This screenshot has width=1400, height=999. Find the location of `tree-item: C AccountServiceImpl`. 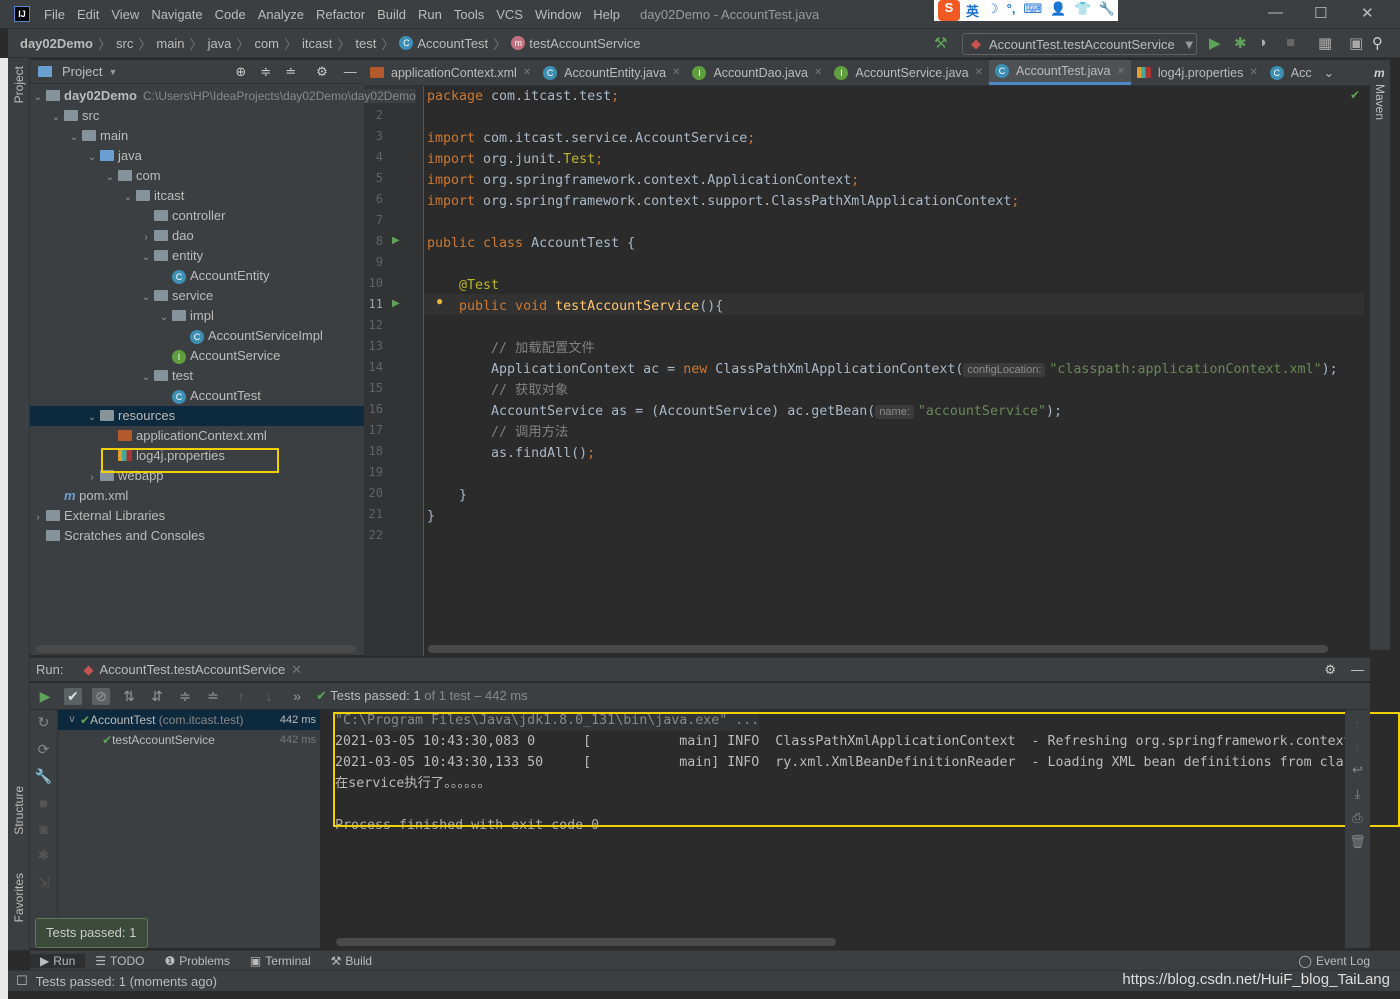

tree-item: C AccountServiceImpl is located at coordinates (197, 336).